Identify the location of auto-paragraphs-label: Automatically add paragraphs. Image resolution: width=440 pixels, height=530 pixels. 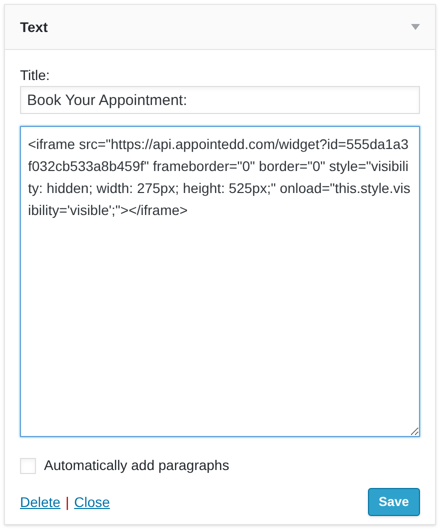
(137, 465).